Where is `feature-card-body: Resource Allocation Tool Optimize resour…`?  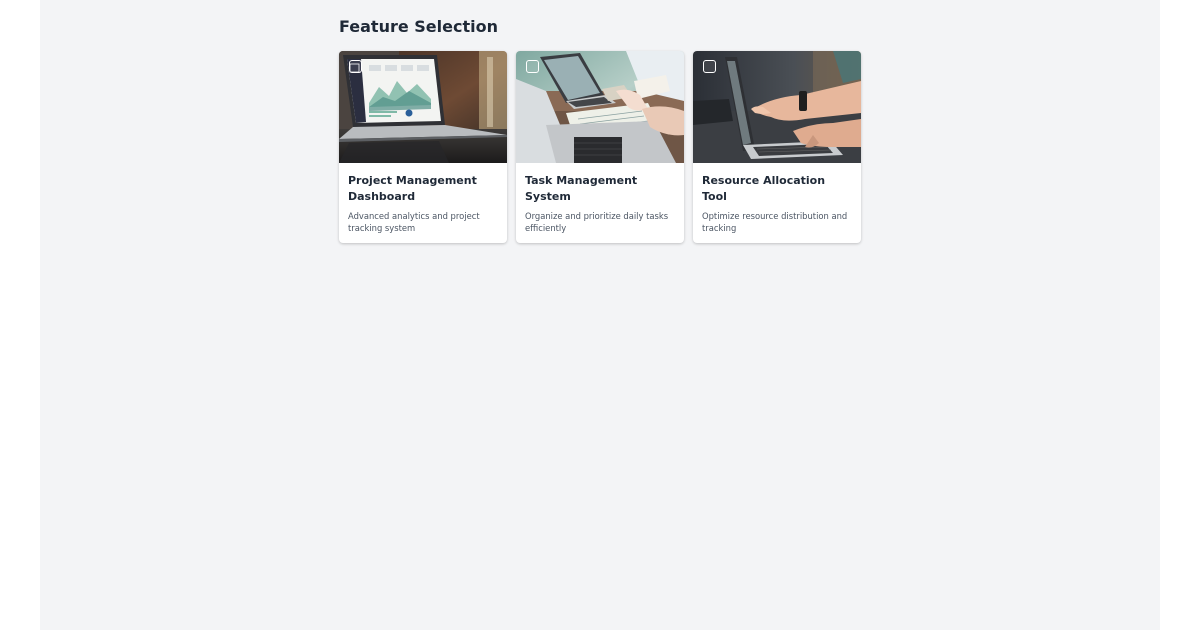 feature-card-body: Resource Allocation Tool Optimize resour… is located at coordinates (777, 203).